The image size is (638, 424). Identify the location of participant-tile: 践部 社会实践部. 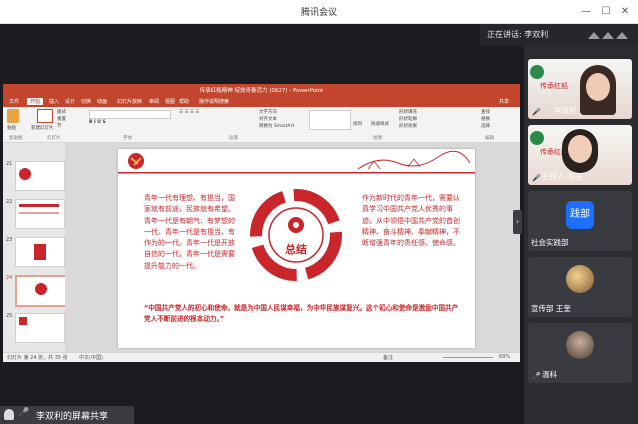
(580, 221).